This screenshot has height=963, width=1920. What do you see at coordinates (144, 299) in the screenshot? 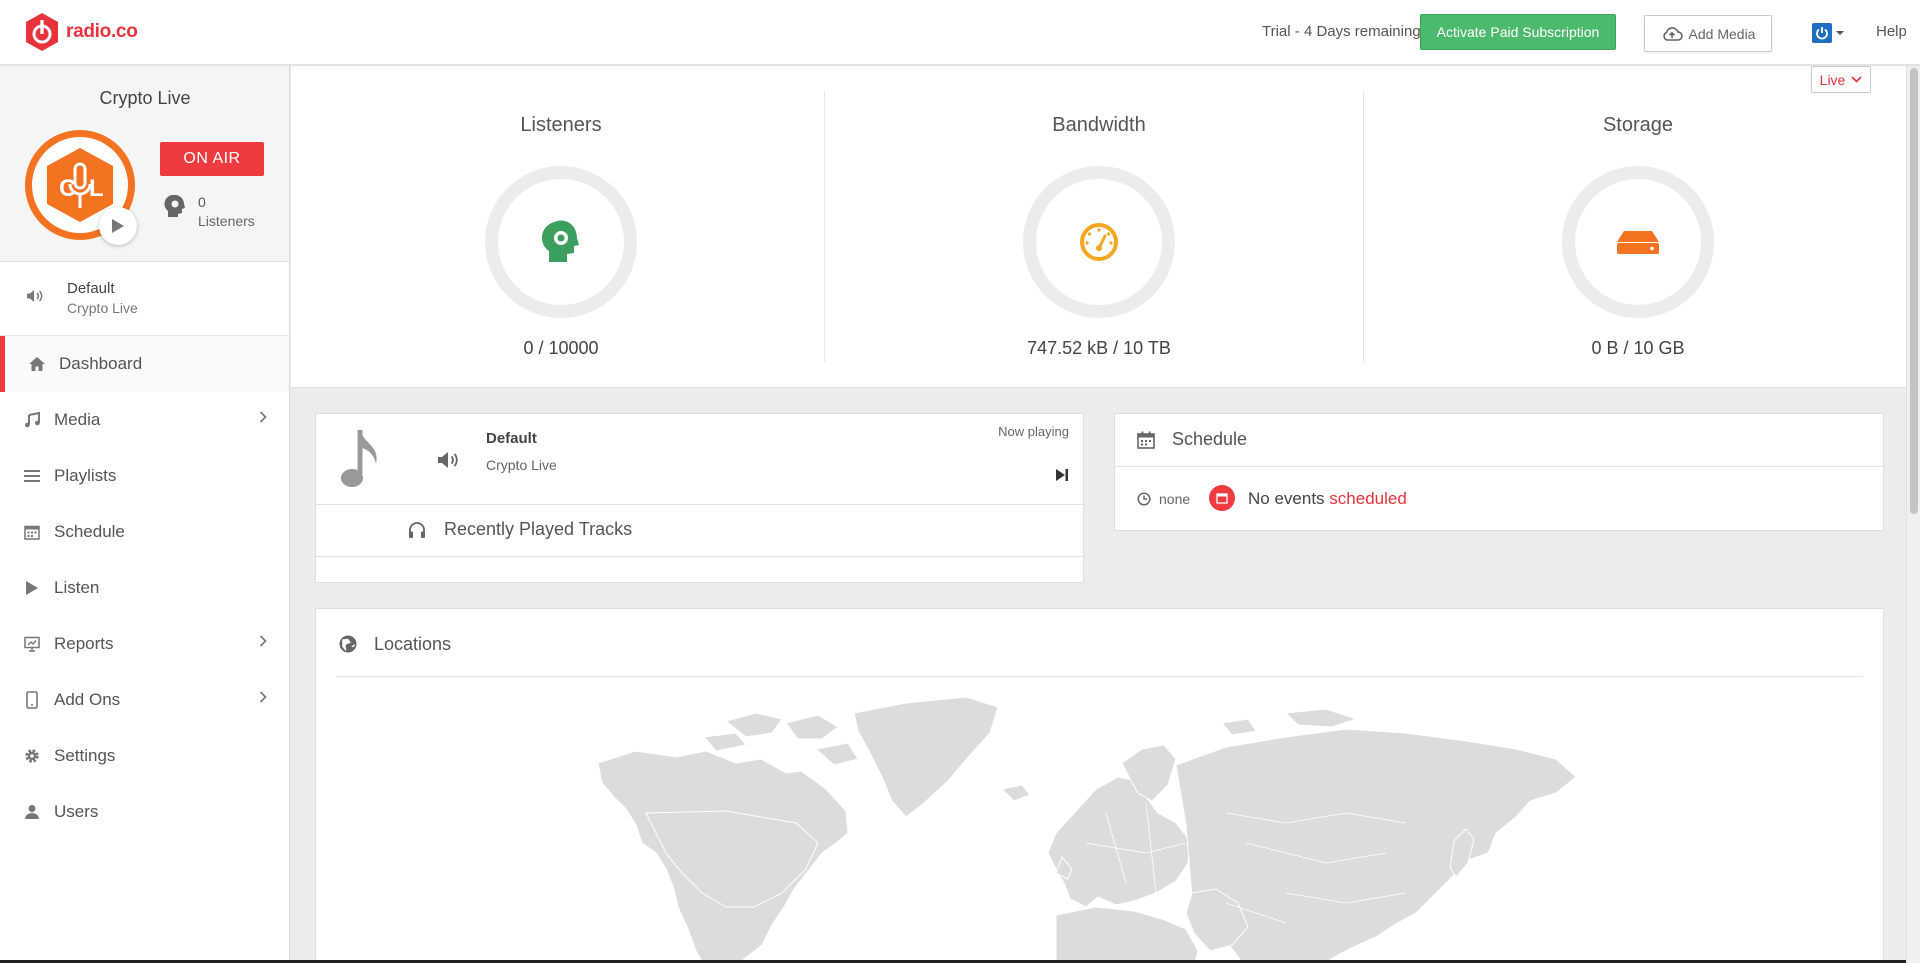
I see `stream-selector: Default Crypto Live` at bounding box center [144, 299].